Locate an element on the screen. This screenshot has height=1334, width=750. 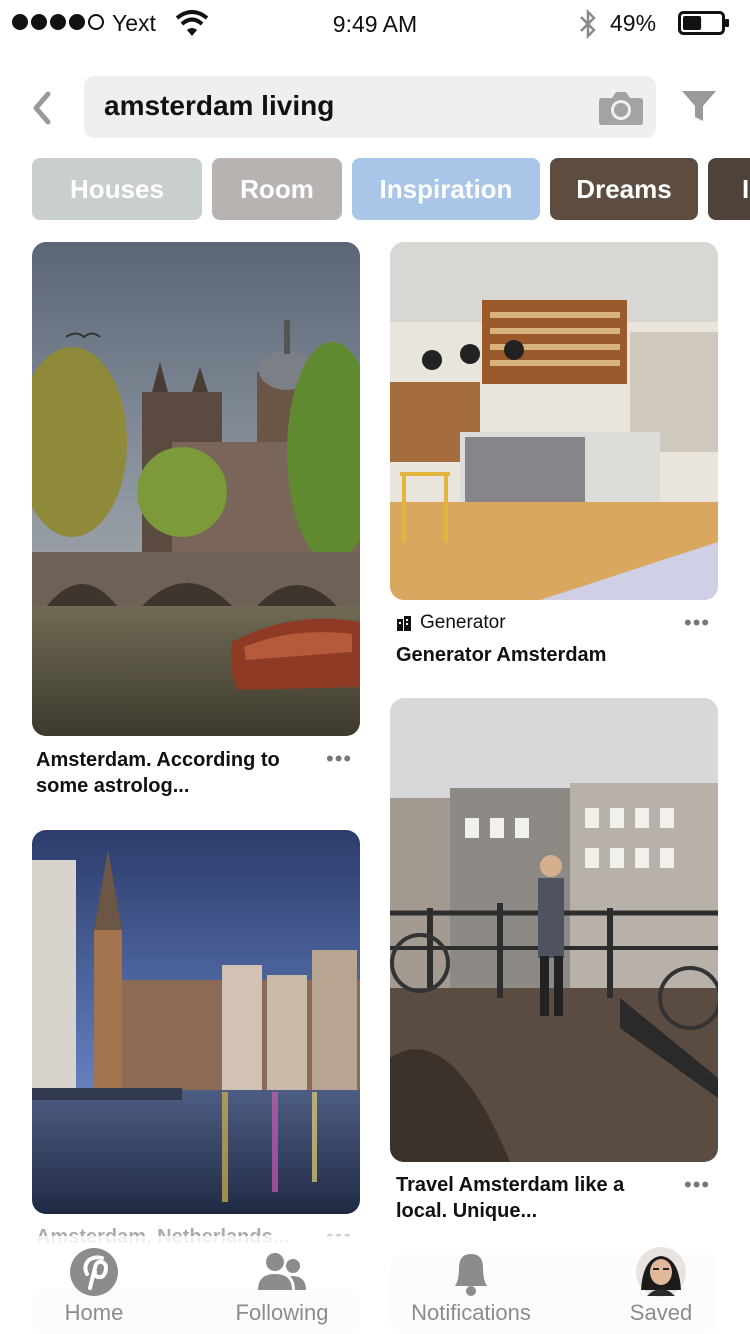
tab-saved: Saved is located at coordinates (661, 1286).